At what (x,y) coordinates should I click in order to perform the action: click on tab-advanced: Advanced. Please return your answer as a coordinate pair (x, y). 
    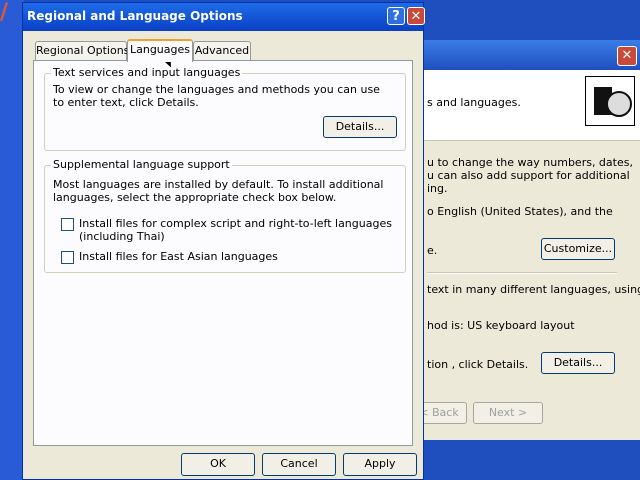
    Looking at the image, I should click on (222, 51).